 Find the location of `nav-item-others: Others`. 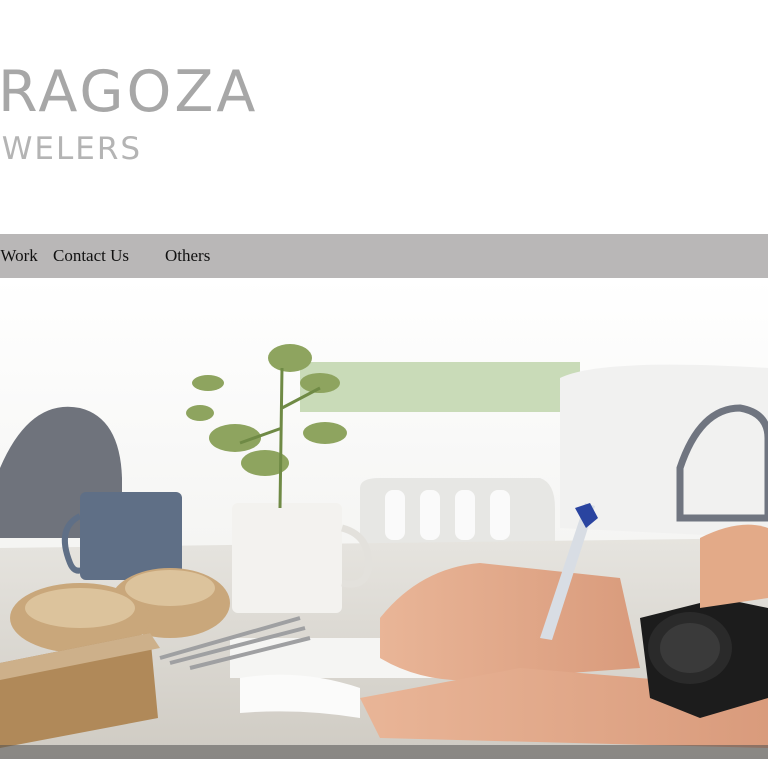

nav-item-others: Others is located at coordinates (187, 256).